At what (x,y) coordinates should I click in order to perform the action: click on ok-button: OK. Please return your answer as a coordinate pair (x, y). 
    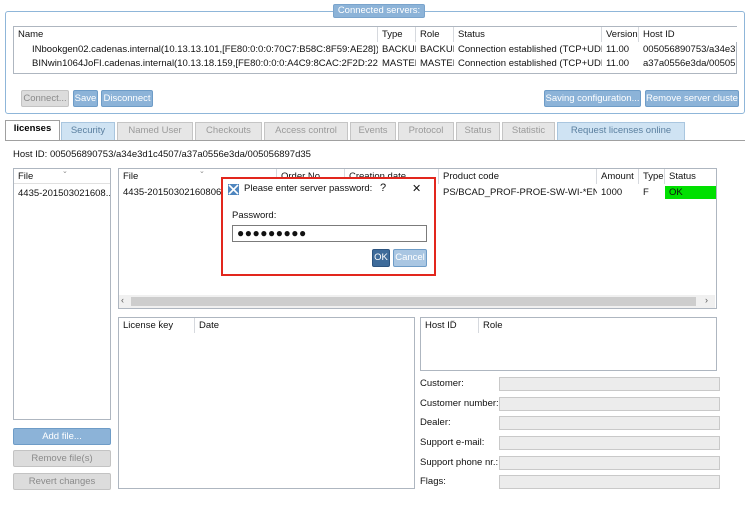
    Looking at the image, I should click on (381, 258).